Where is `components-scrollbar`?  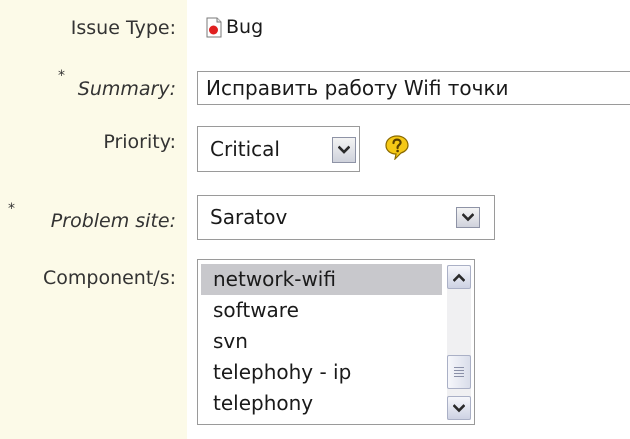
components-scrollbar is located at coordinates (459, 342).